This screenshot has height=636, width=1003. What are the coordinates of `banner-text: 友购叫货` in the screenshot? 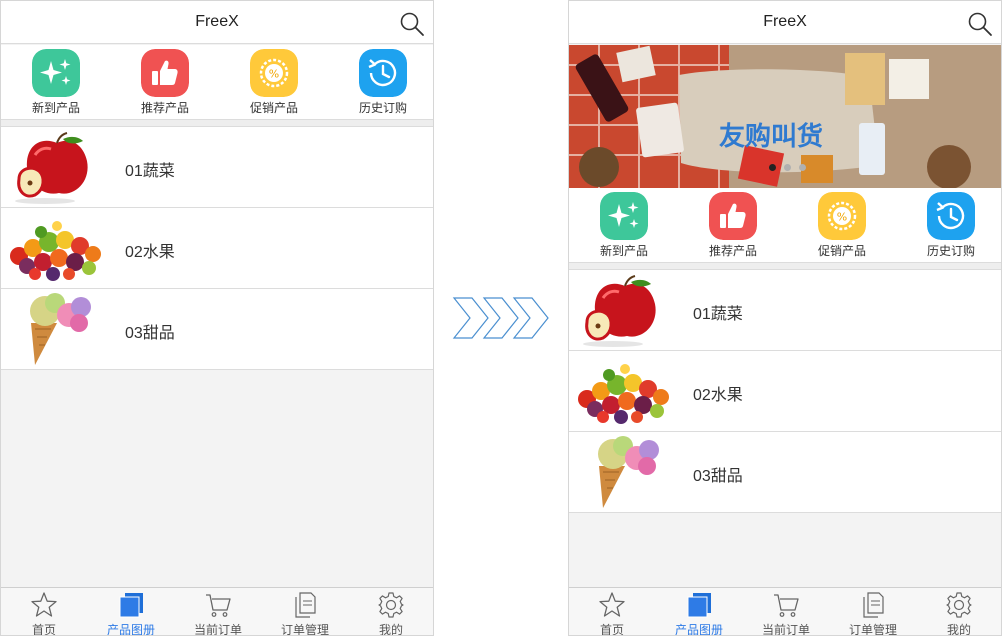 It's located at (771, 136).